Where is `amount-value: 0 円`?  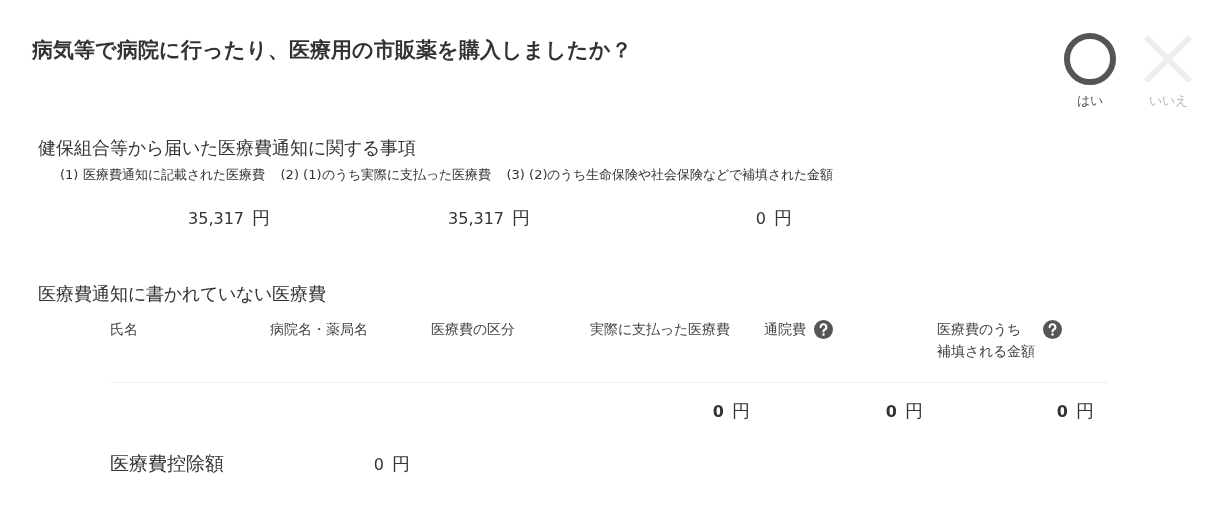
amount-value: 0 円 is located at coordinates (773, 218).